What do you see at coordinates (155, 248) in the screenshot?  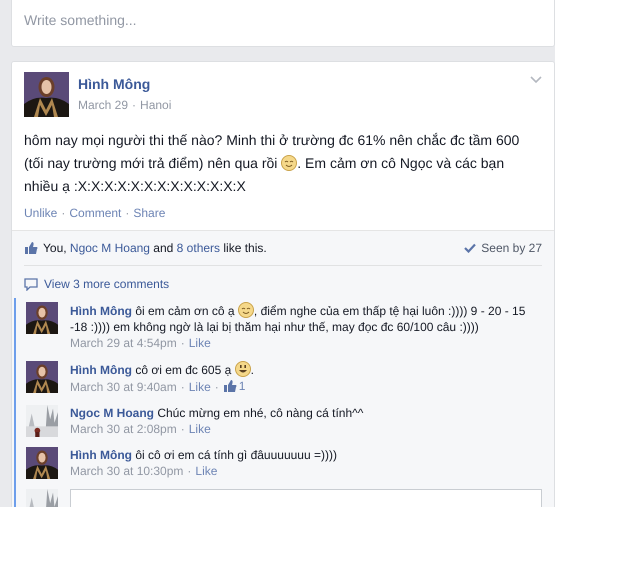 I see `likes-sentence: You, Ngoc M Hoang and 8 others like this.` at bounding box center [155, 248].